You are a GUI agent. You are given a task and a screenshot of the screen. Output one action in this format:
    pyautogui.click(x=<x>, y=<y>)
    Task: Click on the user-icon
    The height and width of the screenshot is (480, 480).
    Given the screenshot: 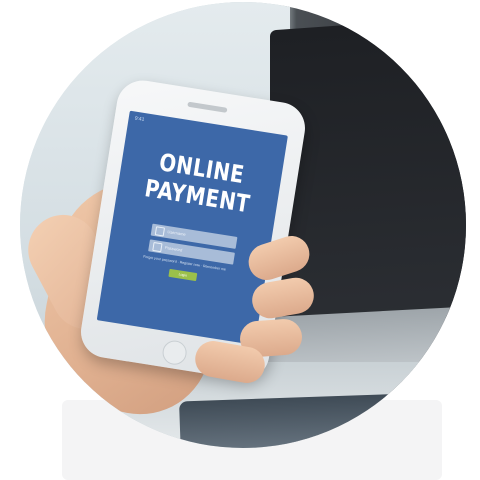 What is the action you would take?
    pyautogui.click(x=160, y=231)
    